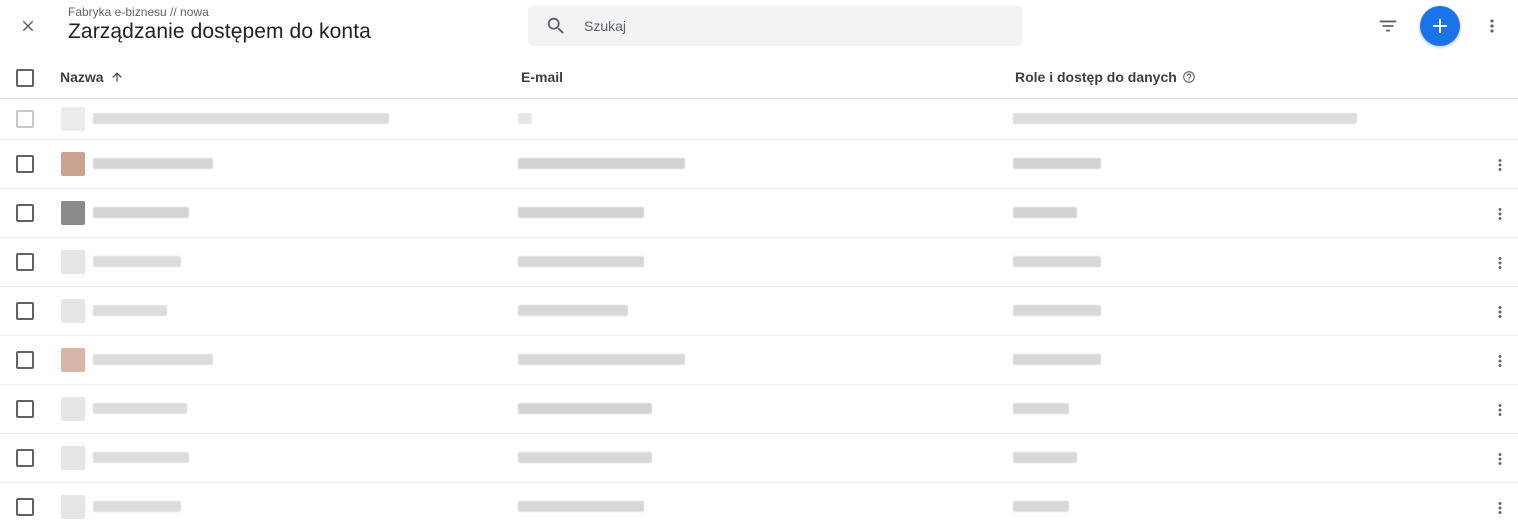  I want to click on filter-icon, so click(1388, 26).